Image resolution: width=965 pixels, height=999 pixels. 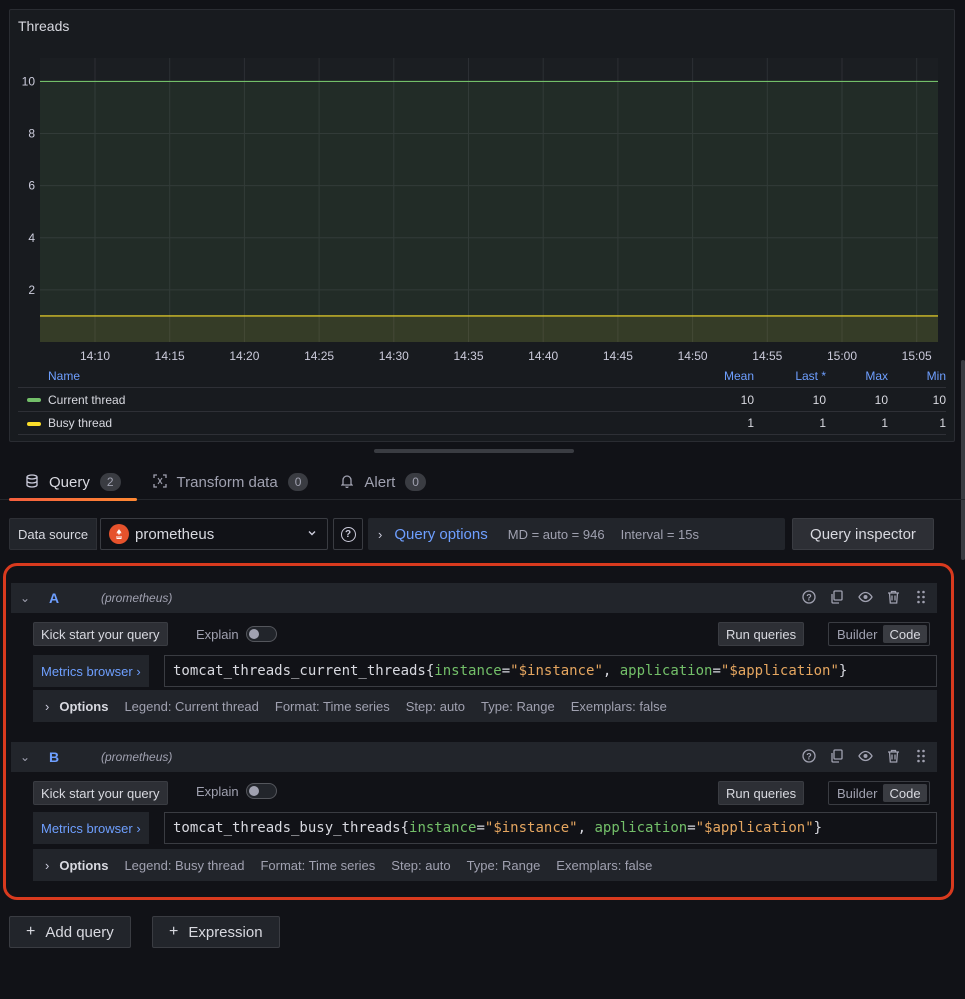 I want to click on legend-header: Name Mean Last * Max Min, so click(x=482, y=376).